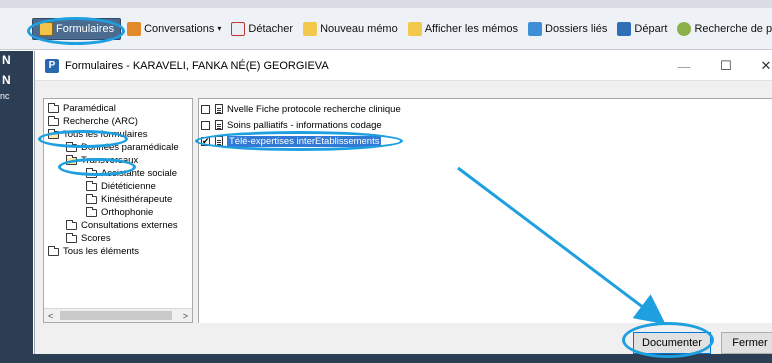  I want to click on tree-item-label: Orthophonie, so click(127, 212).